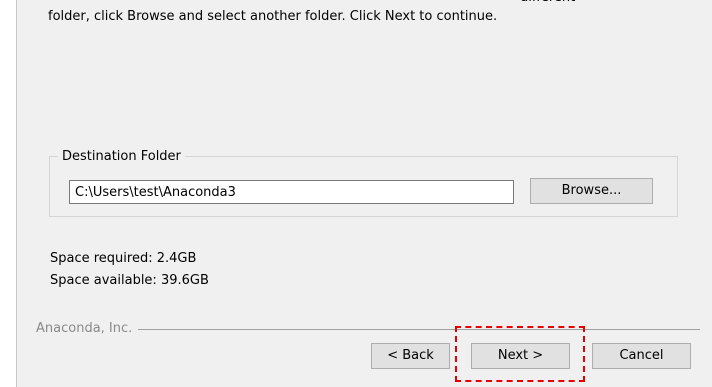 The height and width of the screenshot is (387, 712). What do you see at coordinates (121, 157) in the screenshot?
I see `destination-folder-label: Destination Folder` at bounding box center [121, 157].